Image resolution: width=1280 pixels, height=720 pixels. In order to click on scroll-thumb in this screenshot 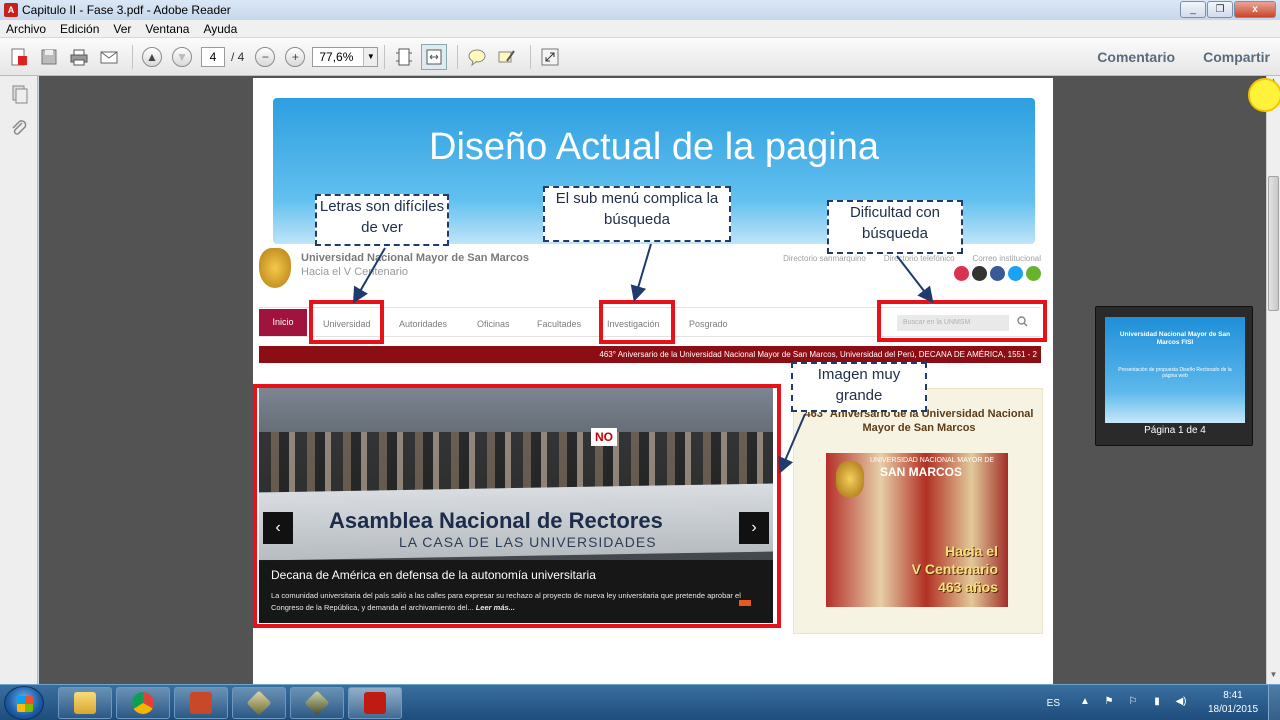, I will do `click(1273, 243)`.